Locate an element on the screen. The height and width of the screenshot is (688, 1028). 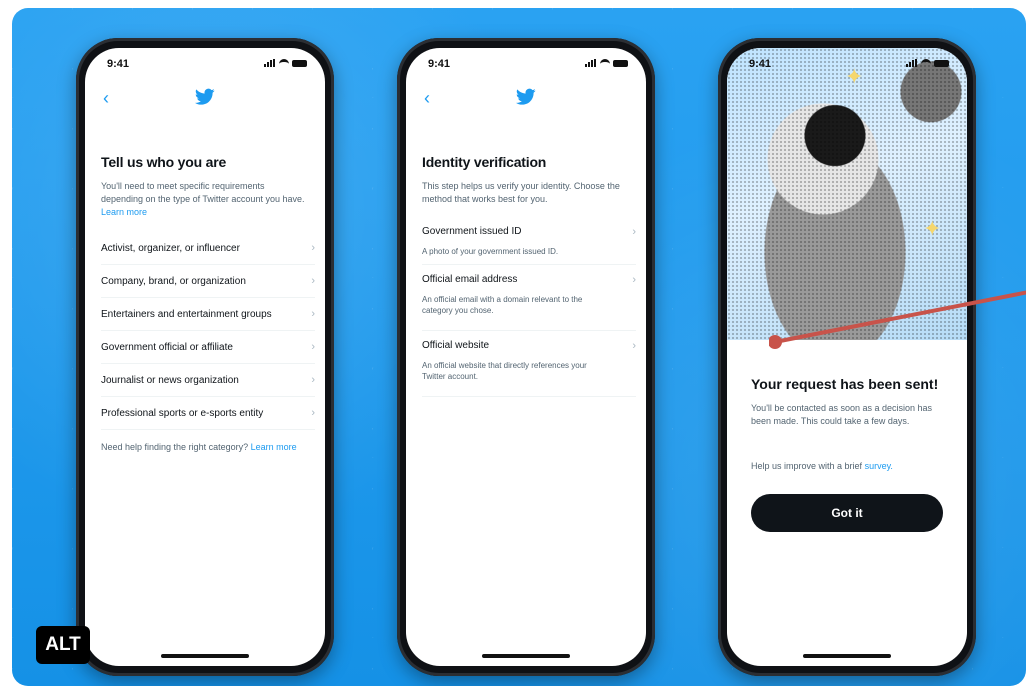
survey-link: survey. is located at coordinates (879, 466).